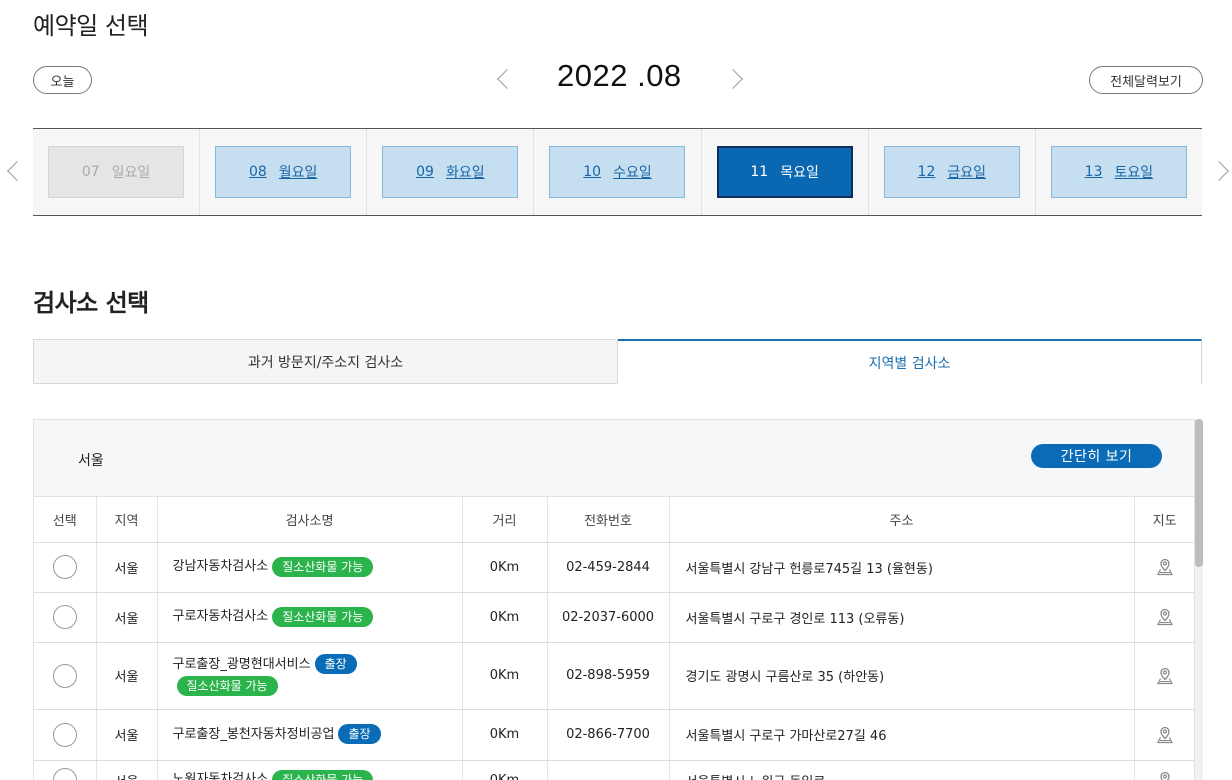 This screenshot has width=1232, height=780. I want to click on day-strip: 07 일요일 08 월요일 09 화요일 10 수요일 11 목요일 12 금요일 13 토요일, so click(617, 172).